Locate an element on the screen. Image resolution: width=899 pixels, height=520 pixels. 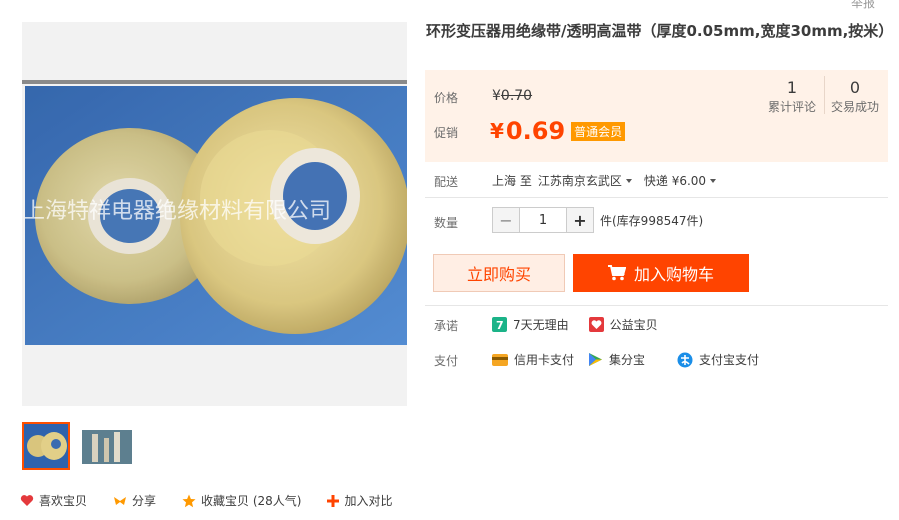
promo-currency: ¥ is located at coordinates (497, 131).